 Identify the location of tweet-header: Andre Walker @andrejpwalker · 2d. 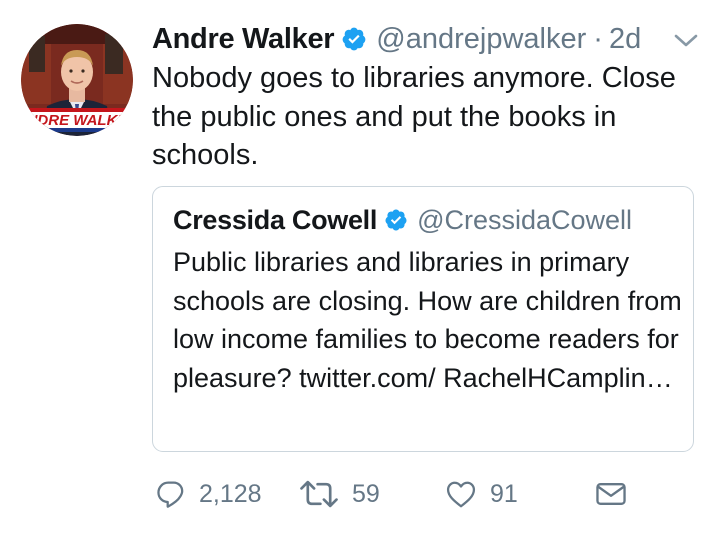
(396, 39).